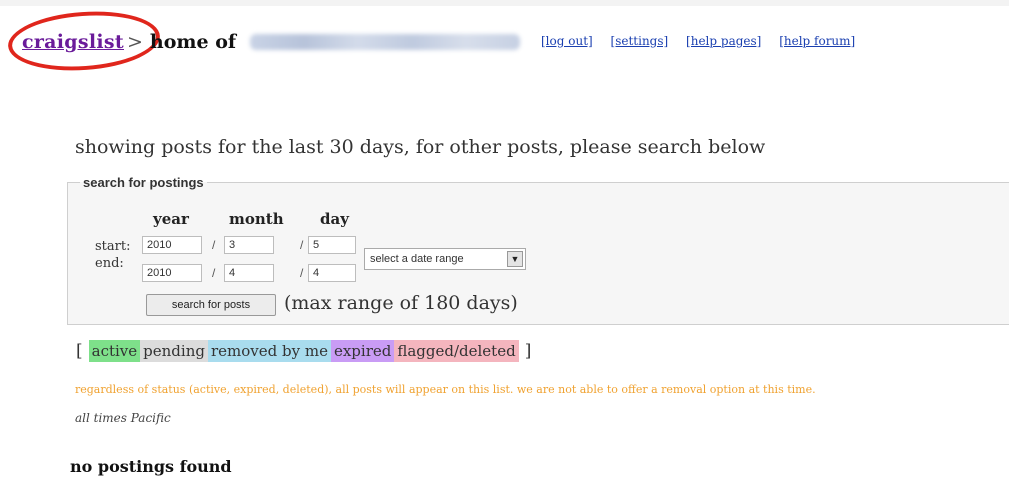  What do you see at coordinates (401, 303) in the screenshot?
I see `max-range-note: (max range of 180 days)` at bounding box center [401, 303].